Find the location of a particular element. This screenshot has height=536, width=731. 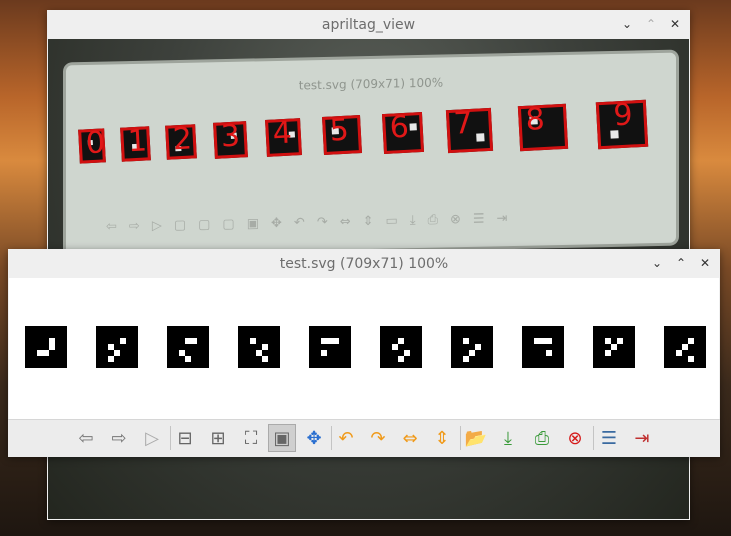

tag-id-label: 0 is located at coordinates (95, 143).